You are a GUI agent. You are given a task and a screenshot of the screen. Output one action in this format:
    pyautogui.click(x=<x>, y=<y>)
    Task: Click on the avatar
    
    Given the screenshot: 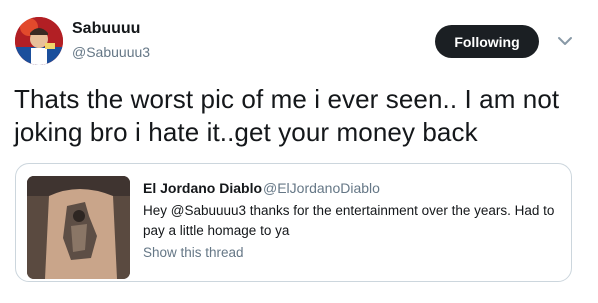 What is the action you would take?
    pyautogui.click(x=39, y=41)
    